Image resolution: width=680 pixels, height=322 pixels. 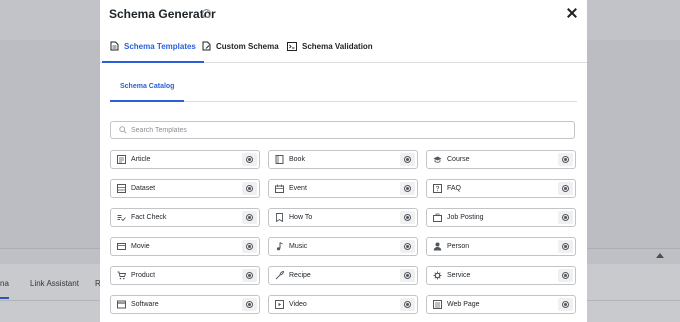 What do you see at coordinates (247, 46) in the screenshot?
I see `tab-label: Custom Schema` at bounding box center [247, 46].